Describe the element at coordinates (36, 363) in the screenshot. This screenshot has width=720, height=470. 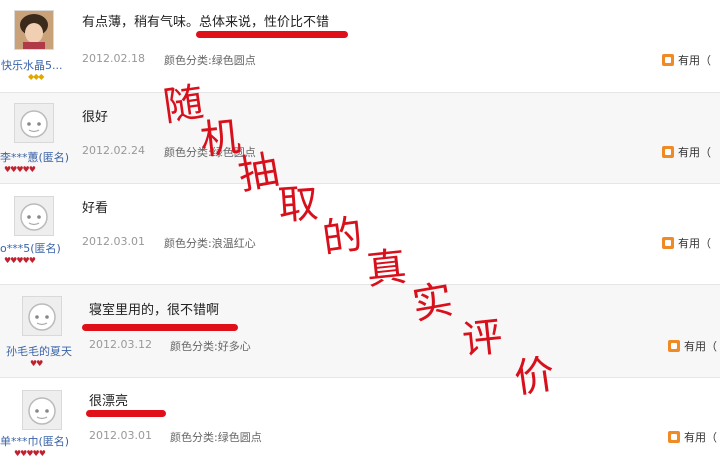
I see `rank-badges: ♥♥` at that location.